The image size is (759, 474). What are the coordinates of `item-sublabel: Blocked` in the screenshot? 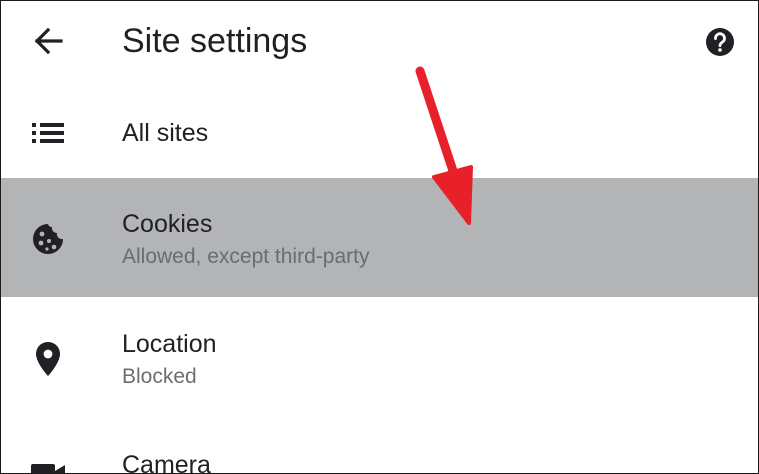 It's located at (159, 376).